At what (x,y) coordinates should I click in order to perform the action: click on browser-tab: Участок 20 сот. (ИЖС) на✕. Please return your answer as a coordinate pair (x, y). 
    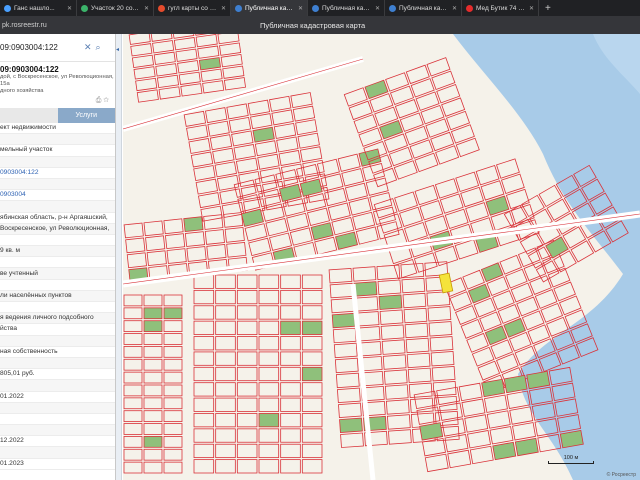
    Looking at the image, I should click on (115, 8).